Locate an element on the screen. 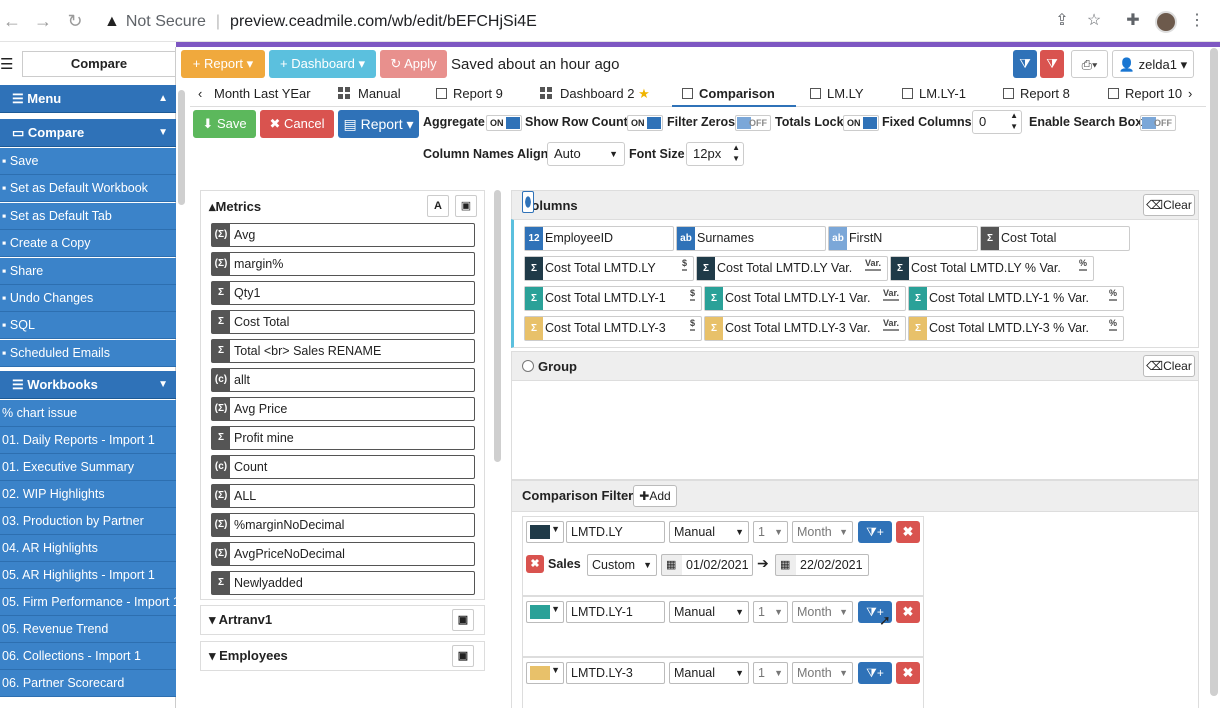 The width and height of the screenshot is (1220, 708). add-filter-button: ✚Add is located at coordinates (655, 496).